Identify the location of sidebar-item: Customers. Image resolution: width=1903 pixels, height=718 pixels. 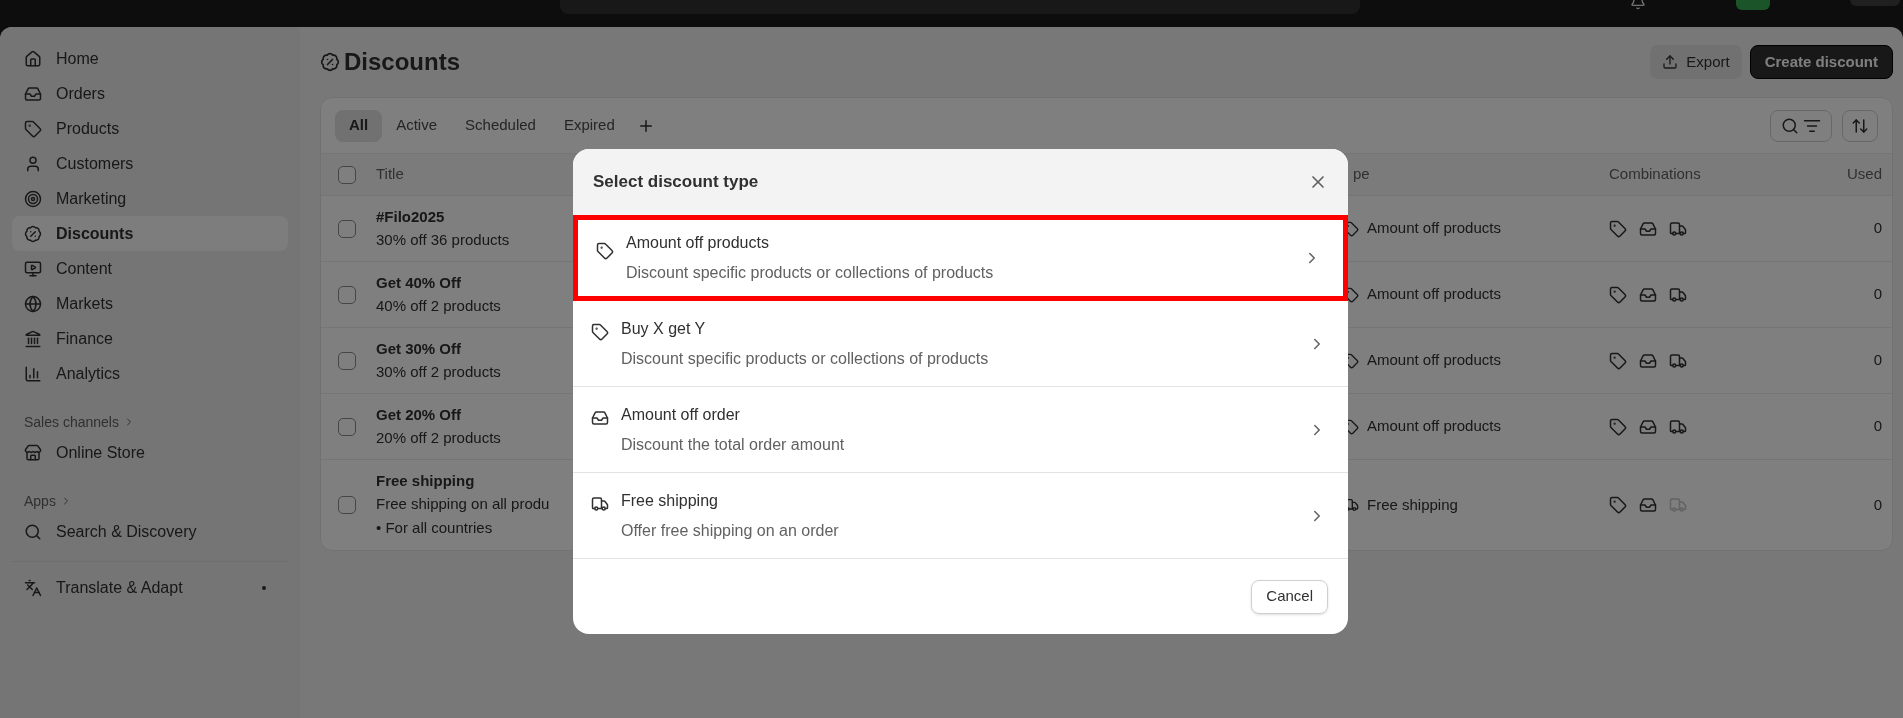
(150, 163).